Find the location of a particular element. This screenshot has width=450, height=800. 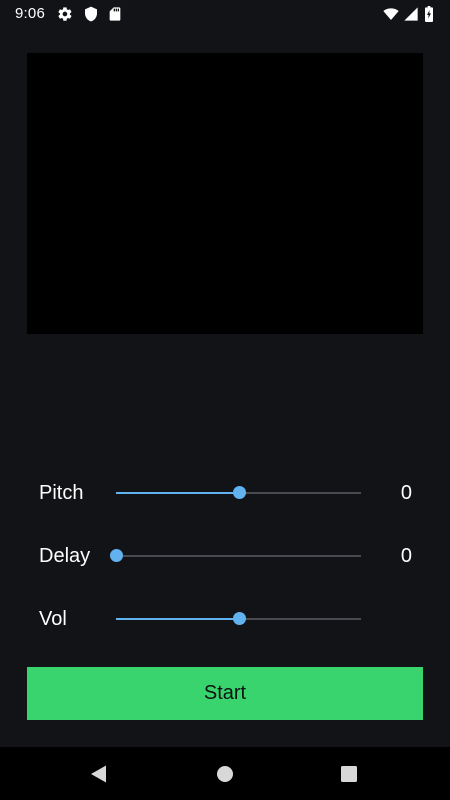

start-button: Start is located at coordinates (225, 693).